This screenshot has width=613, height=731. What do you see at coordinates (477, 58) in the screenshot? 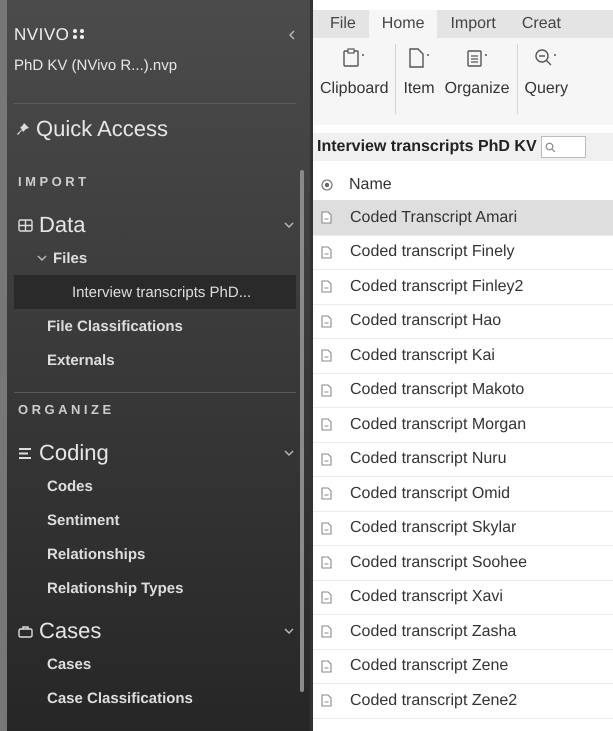
I see `list-icon` at bounding box center [477, 58].